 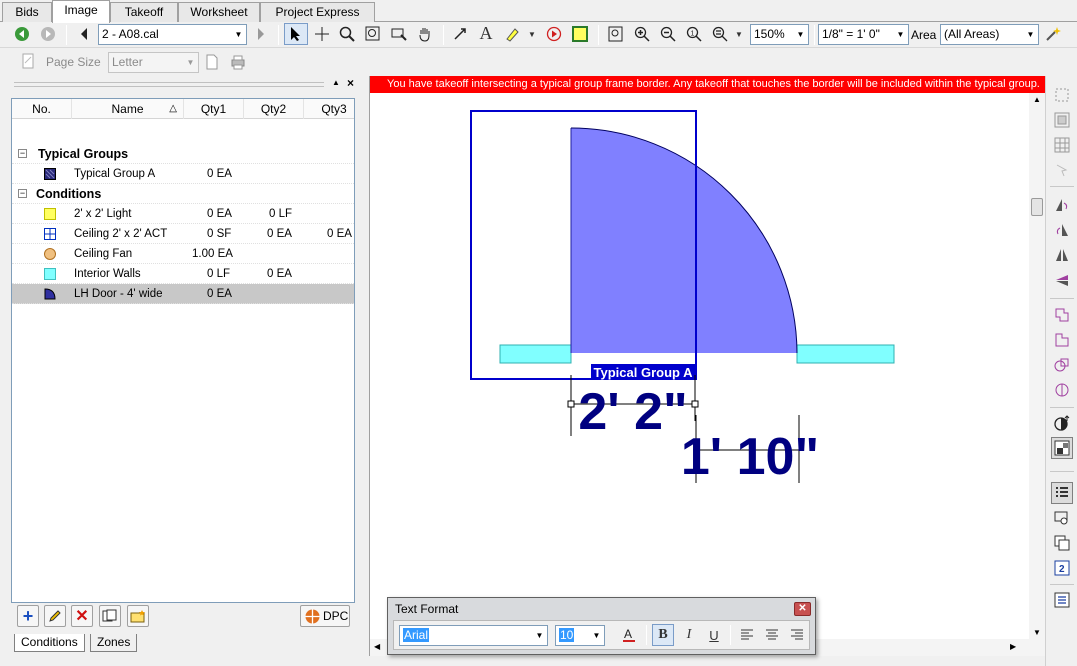 What do you see at coordinates (27, 12) in the screenshot?
I see `tab-bids: Bids` at bounding box center [27, 12].